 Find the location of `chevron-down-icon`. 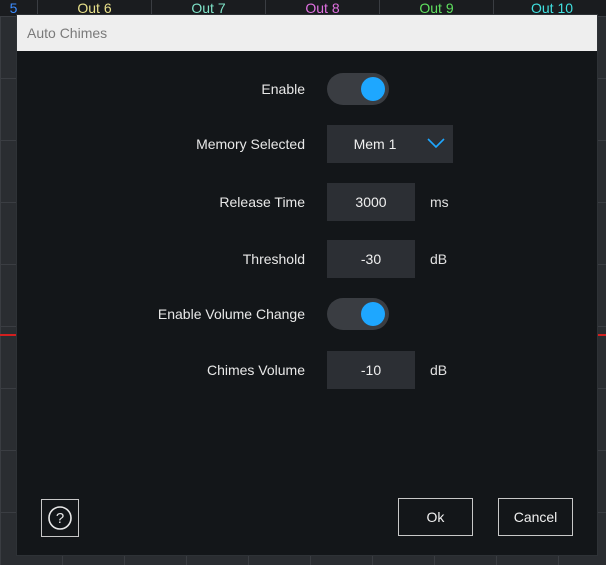

chevron-down-icon is located at coordinates (436, 143).